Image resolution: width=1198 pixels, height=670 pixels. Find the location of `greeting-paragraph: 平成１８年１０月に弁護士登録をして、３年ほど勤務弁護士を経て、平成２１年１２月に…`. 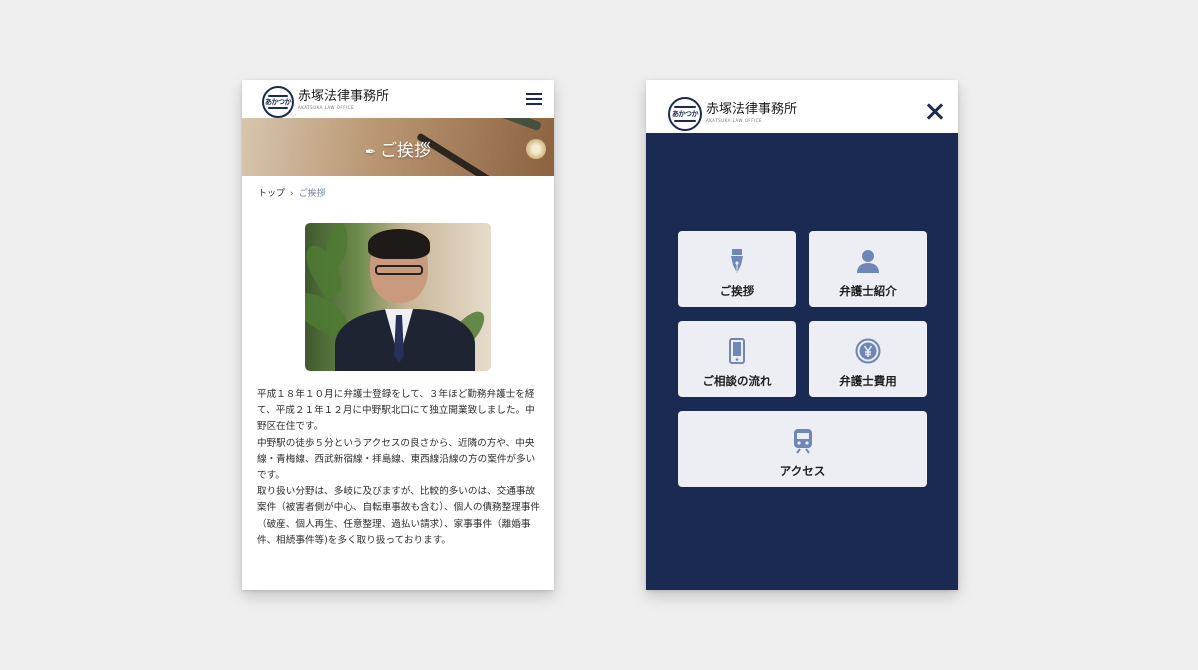

greeting-paragraph: 平成１８年１０月に弁護士登録をして、３年ほど勤務弁護士を経て、平成２１年１２月に… is located at coordinates (396, 411).